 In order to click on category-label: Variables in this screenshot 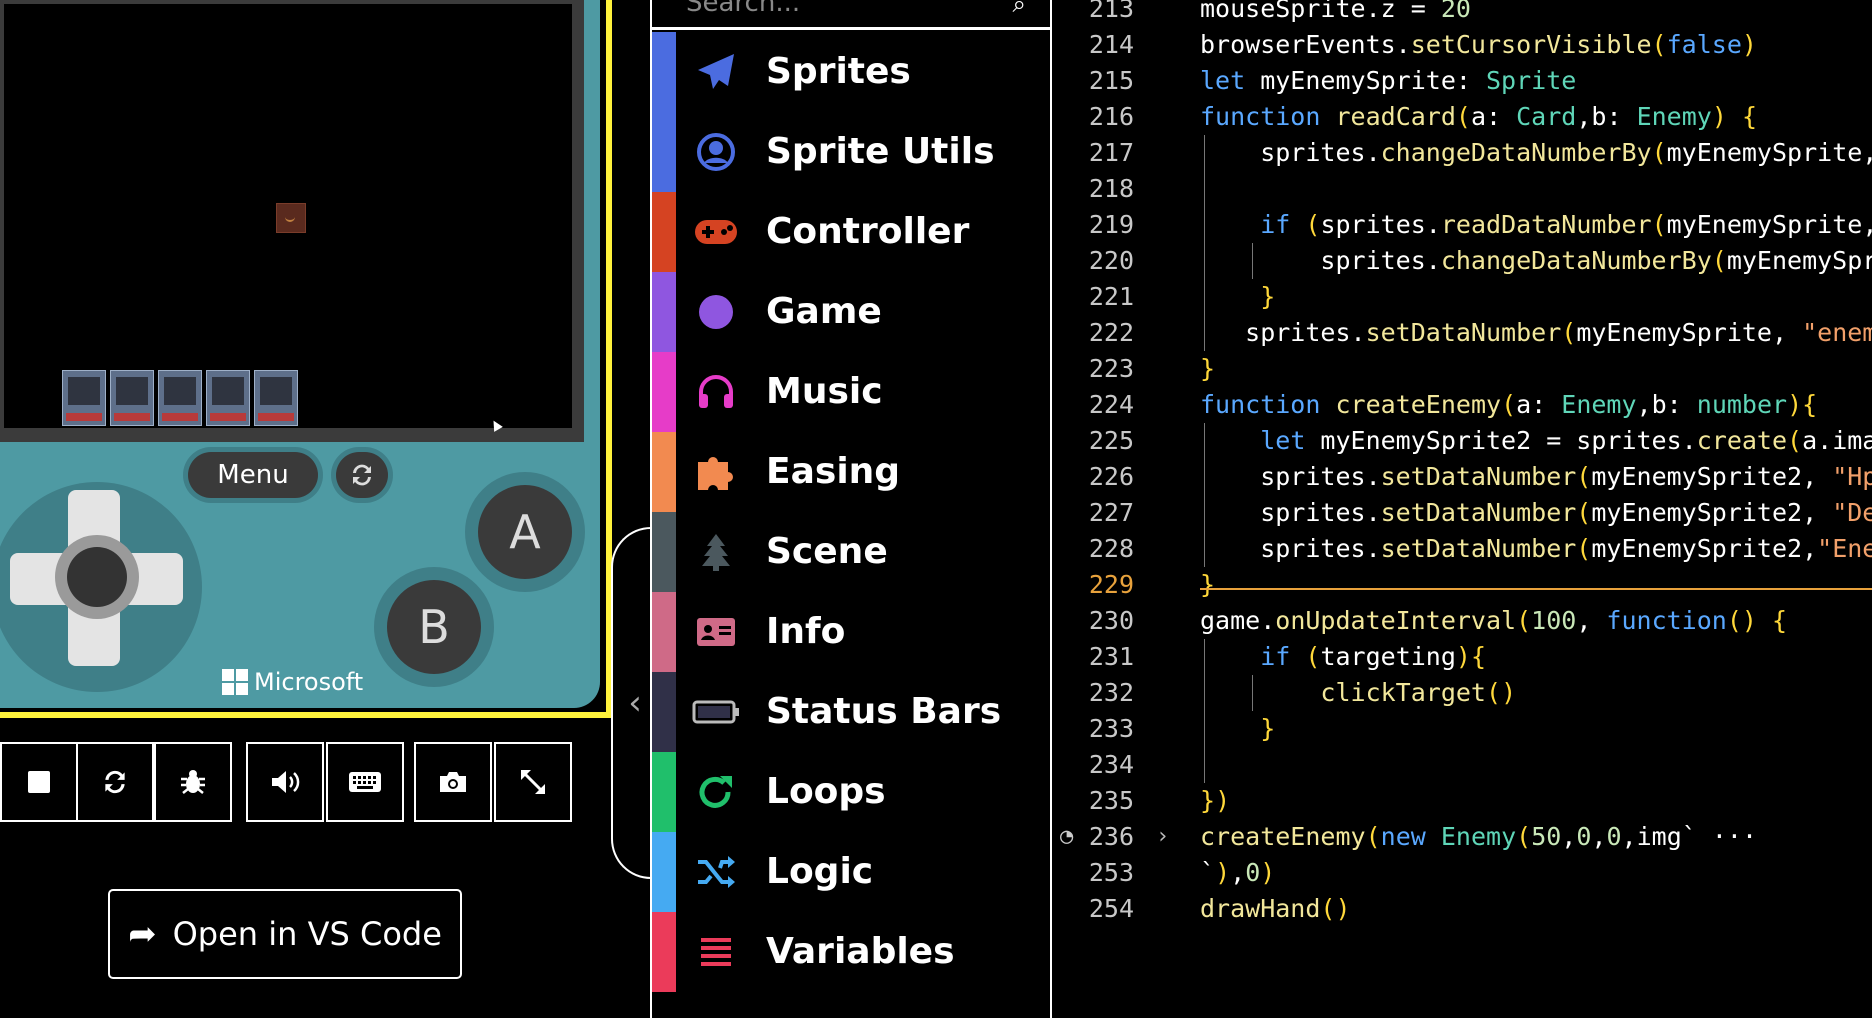, I will do `click(860, 951)`.